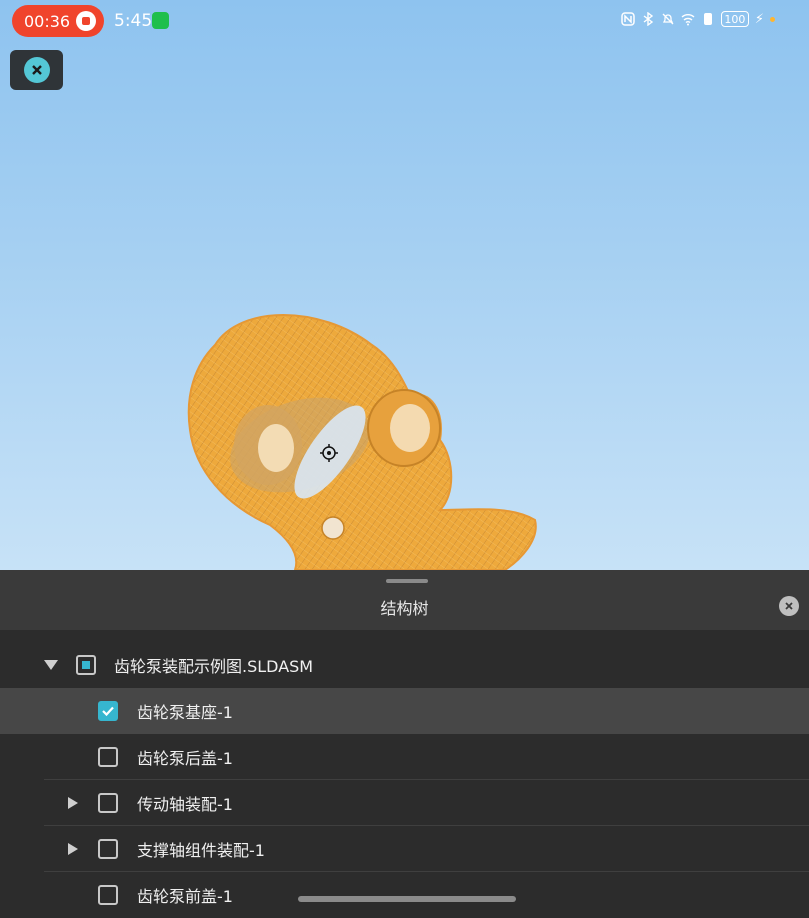 The width and height of the screenshot is (809, 918). What do you see at coordinates (185, 712) in the screenshot?
I see `tree-item-label: 齿轮泵基座-1` at bounding box center [185, 712].